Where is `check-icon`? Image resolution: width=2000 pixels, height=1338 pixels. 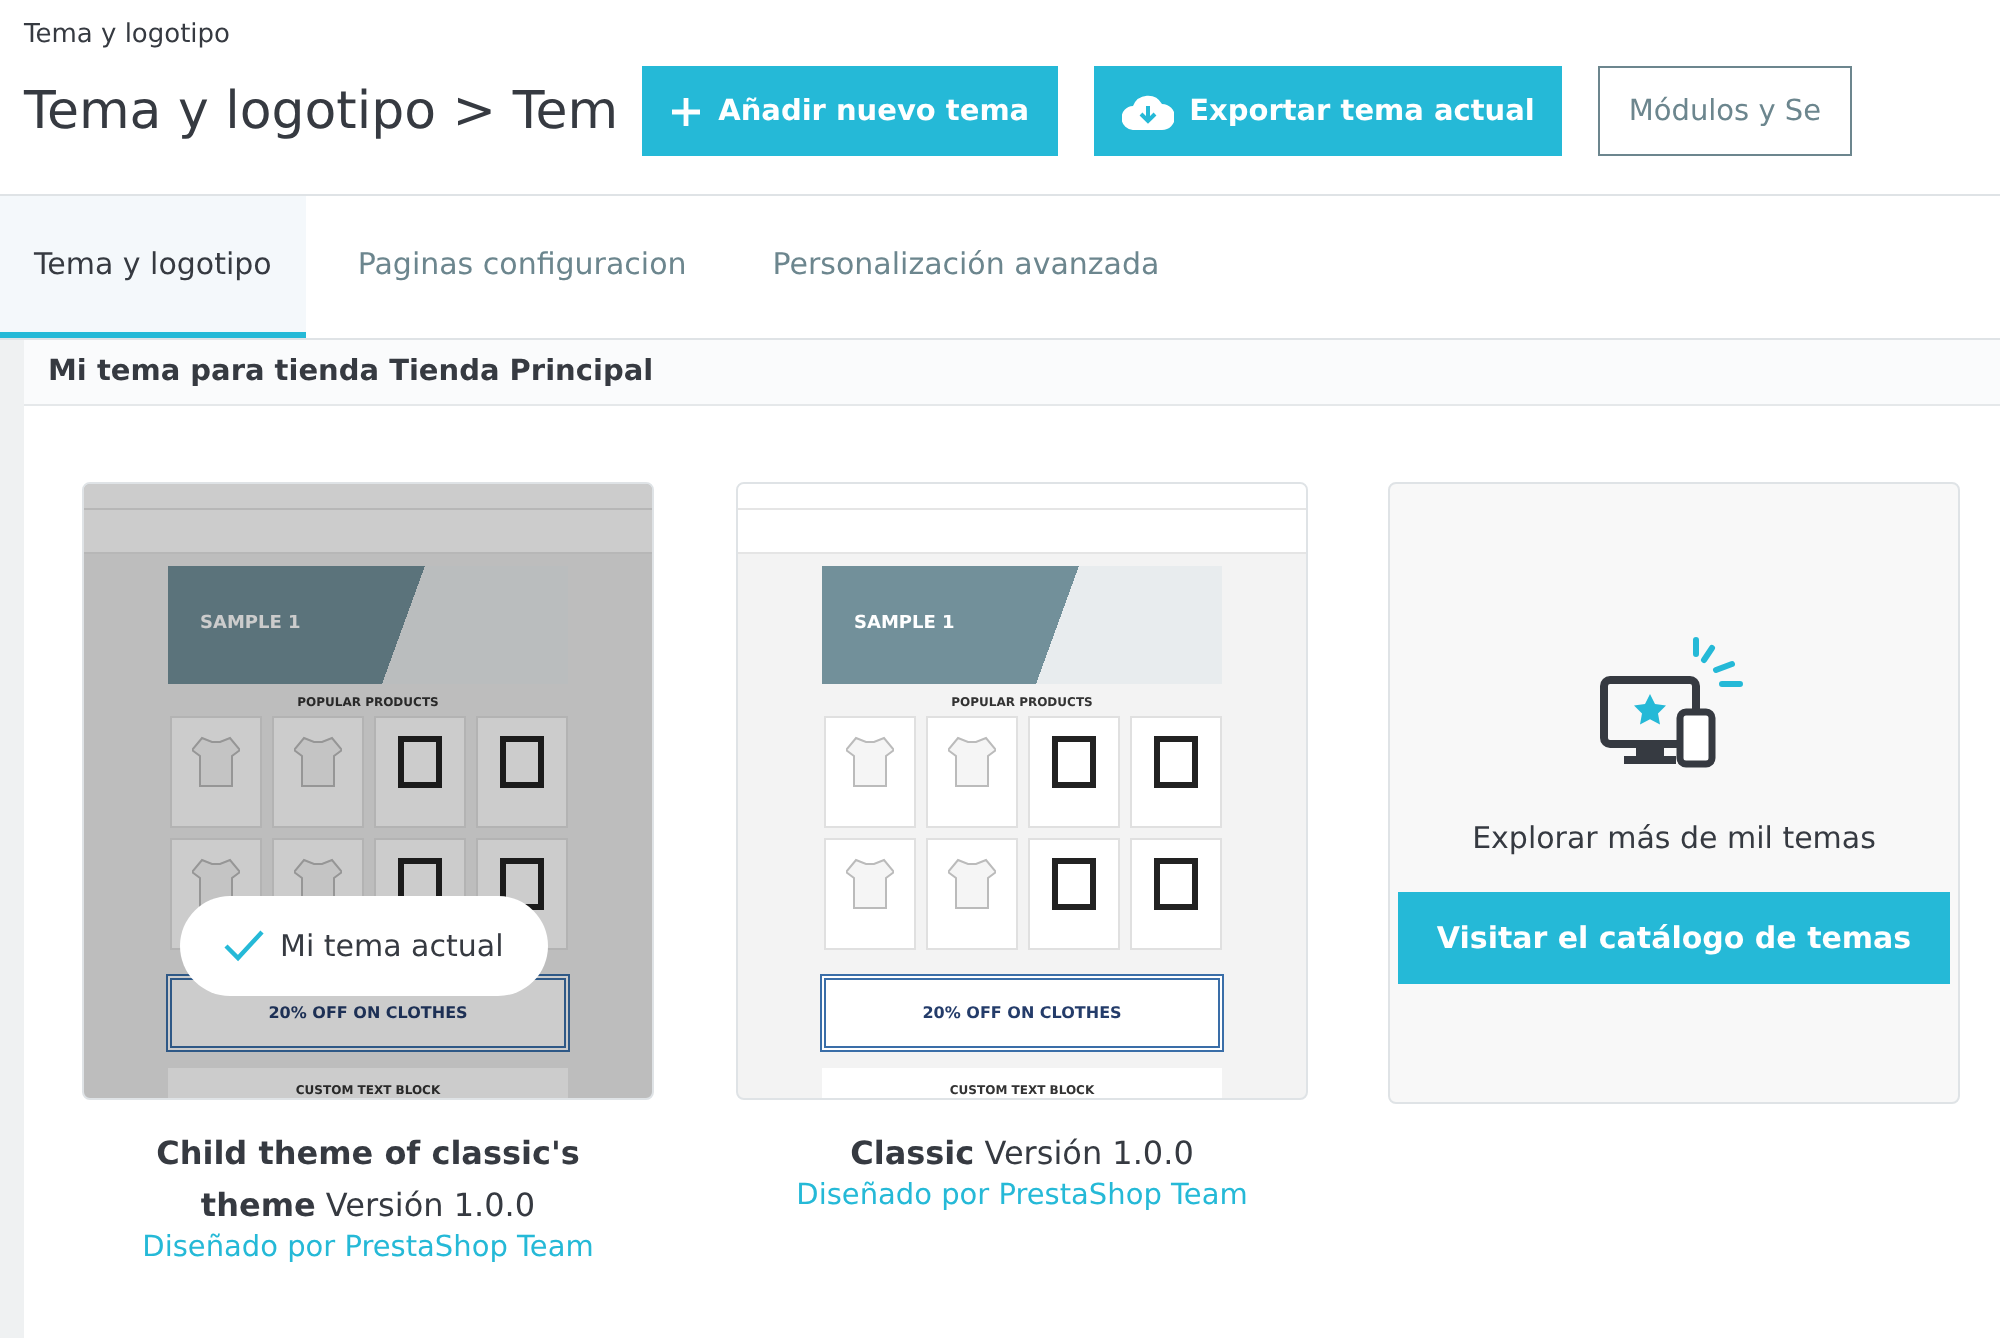
check-icon is located at coordinates (244, 946).